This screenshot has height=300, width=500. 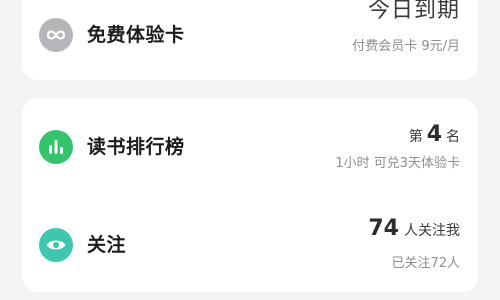 What do you see at coordinates (136, 35) in the screenshot?
I see `free-card-title: 免费体验卡` at bounding box center [136, 35].